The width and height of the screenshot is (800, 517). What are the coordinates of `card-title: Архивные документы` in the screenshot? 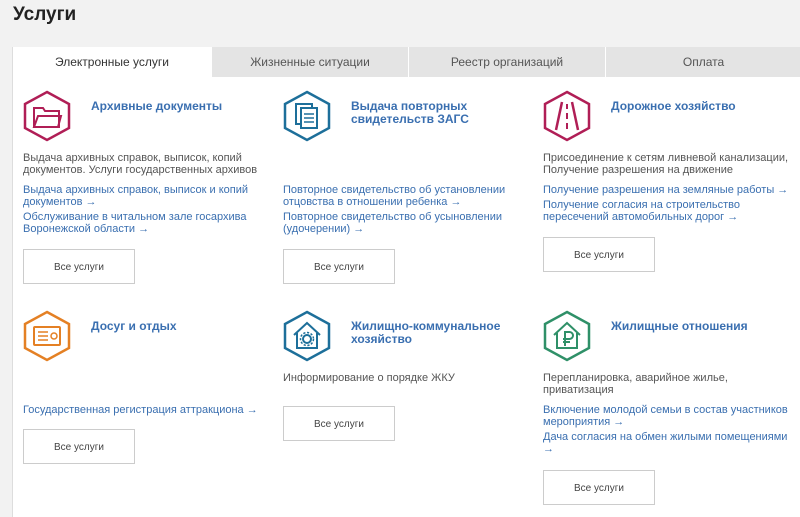 It's located at (186, 106).